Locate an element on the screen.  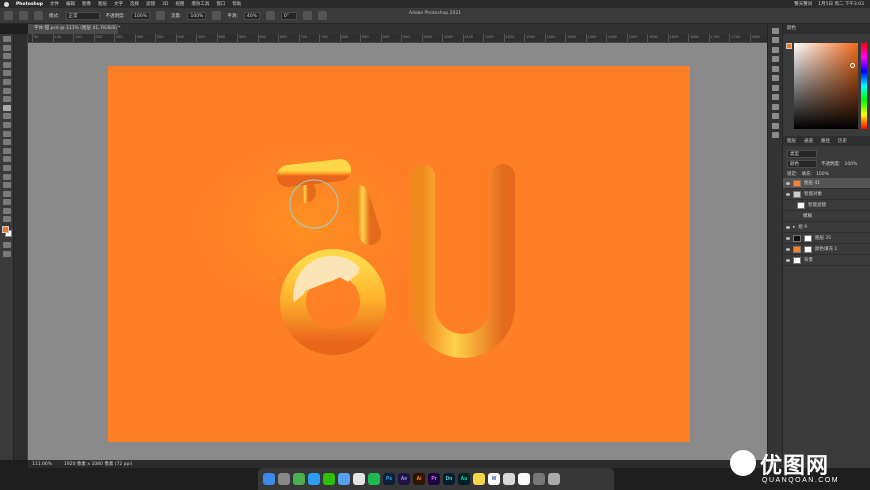
illustrator-icon: Ai is located at coordinates (419, 479).